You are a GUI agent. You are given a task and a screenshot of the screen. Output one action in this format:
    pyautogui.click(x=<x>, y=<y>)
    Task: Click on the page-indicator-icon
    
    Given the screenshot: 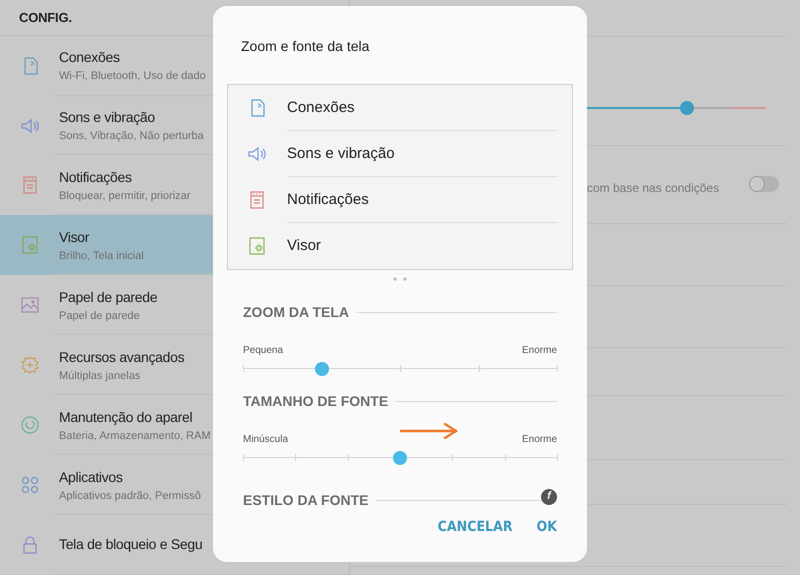 What is the action you would take?
    pyautogui.click(x=400, y=279)
    